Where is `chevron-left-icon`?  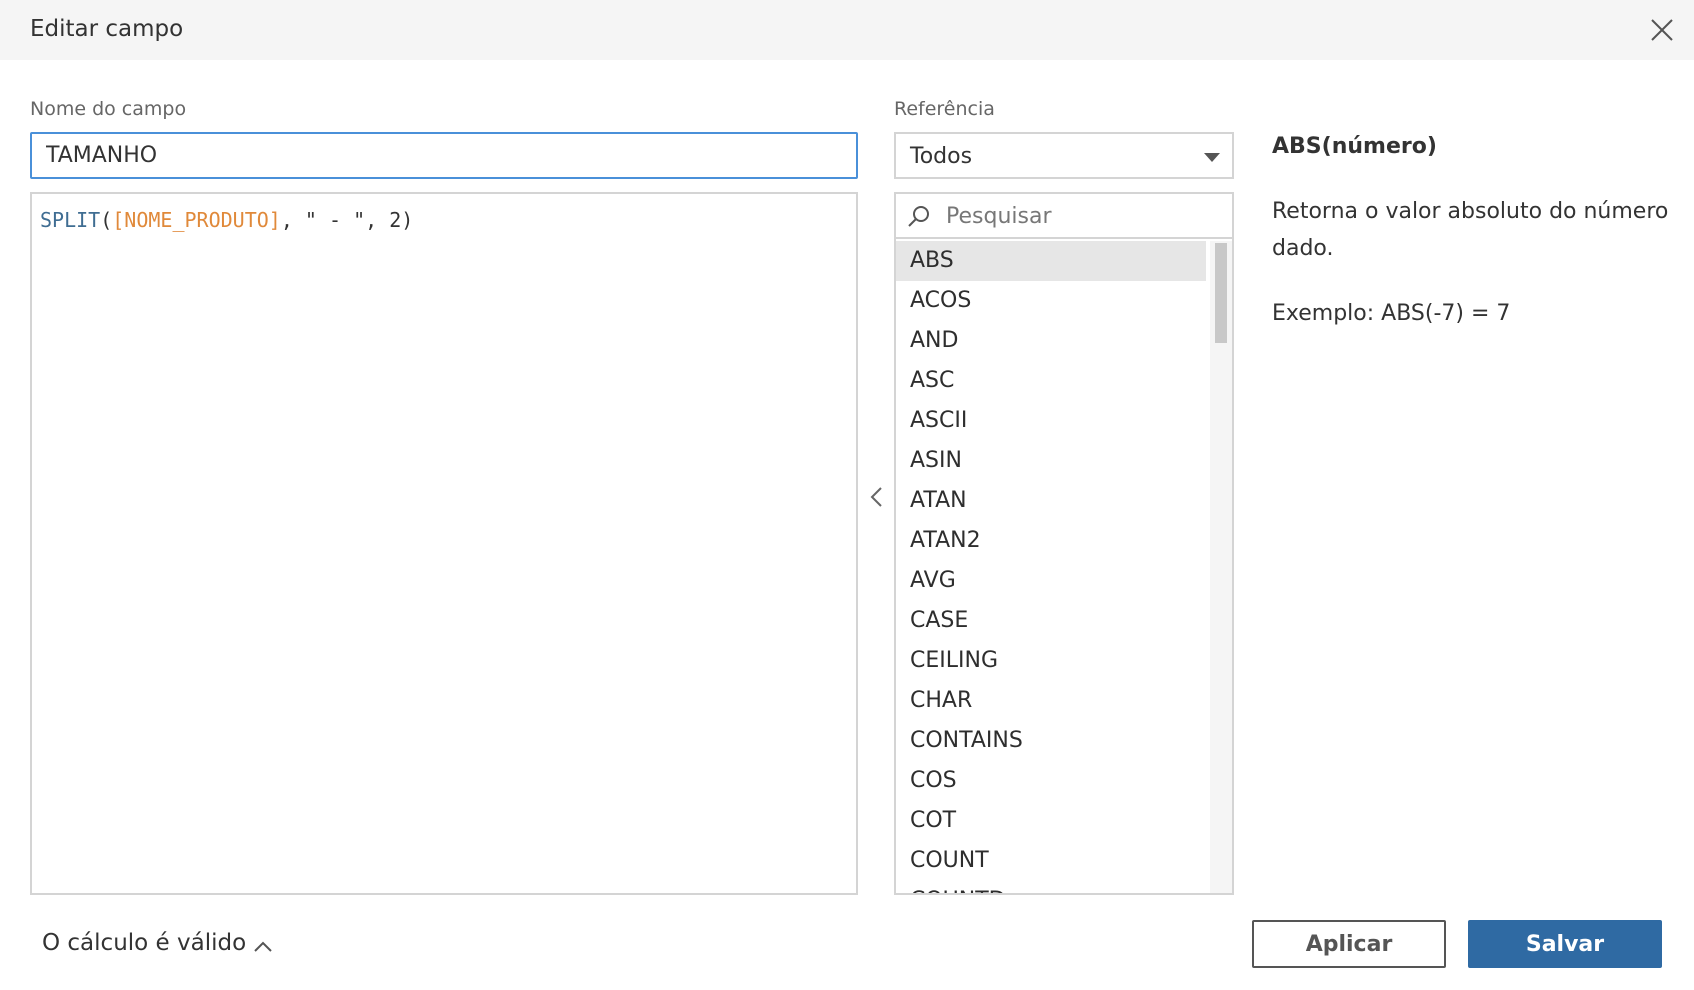 chevron-left-icon is located at coordinates (877, 497).